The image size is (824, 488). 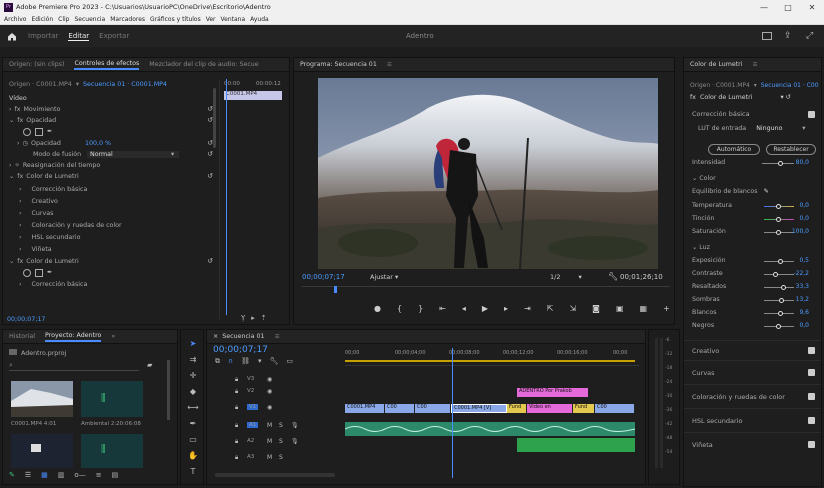 What do you see at coordinates (38, 201) in the screenshot?
I see `lumetri-item-2: › Creativo` at bounding box center [38, 201].